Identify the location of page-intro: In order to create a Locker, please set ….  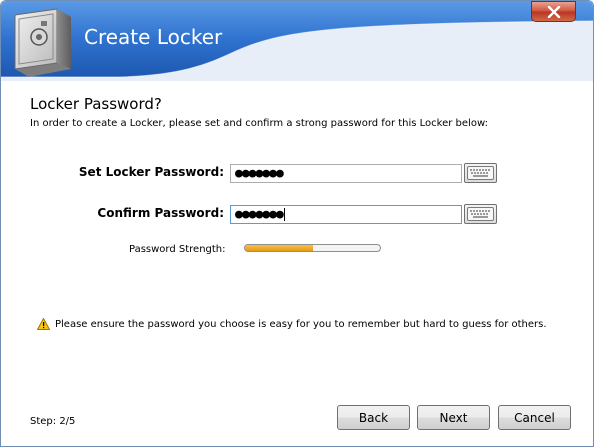
(259, 123).